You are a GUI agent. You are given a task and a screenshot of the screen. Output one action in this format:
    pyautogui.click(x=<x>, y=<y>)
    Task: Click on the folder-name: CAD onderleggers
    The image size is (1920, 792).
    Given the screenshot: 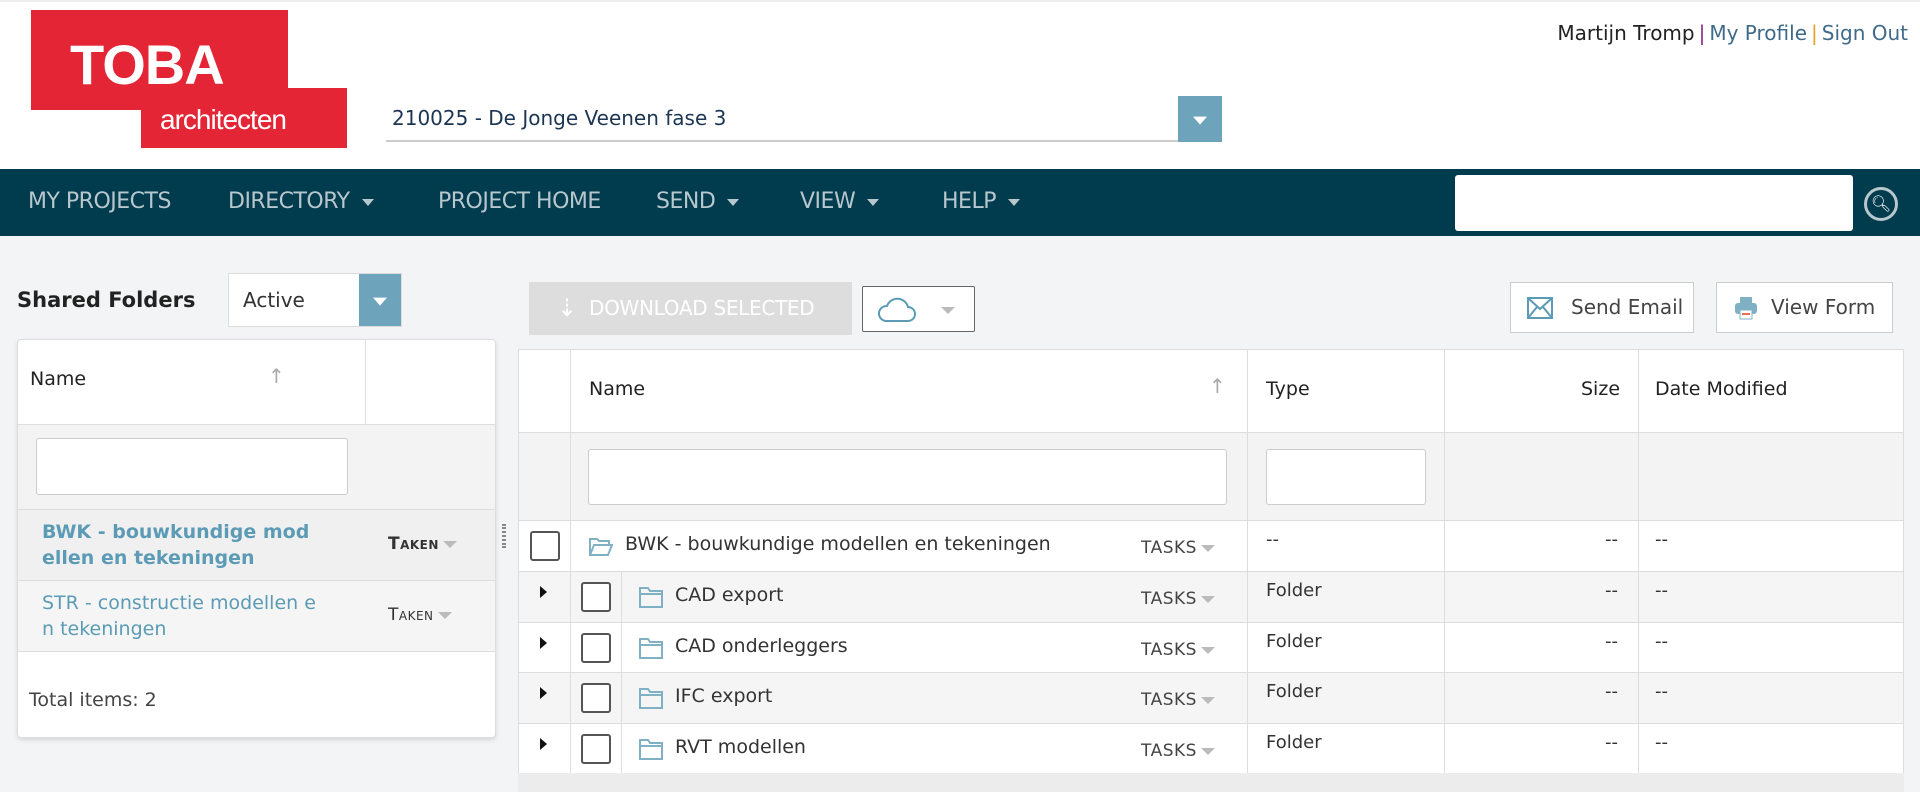 What is the action you would take?
    pyautogui.click(x=761, y=646)
    